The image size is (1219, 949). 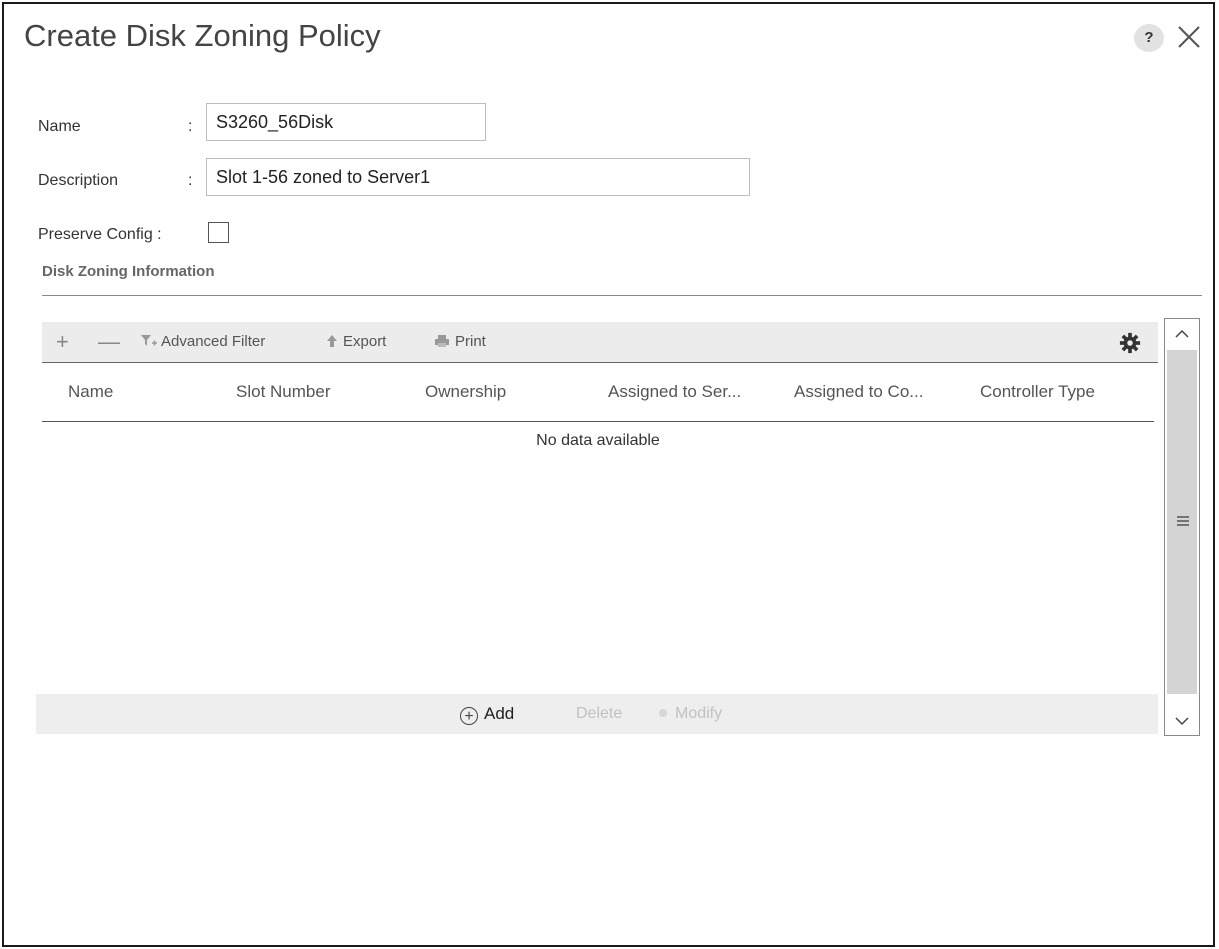 What do you see at coordinates (699, 713) in the screenshot?
I see `modify-label: Modify` at bounding box center [699, 713].